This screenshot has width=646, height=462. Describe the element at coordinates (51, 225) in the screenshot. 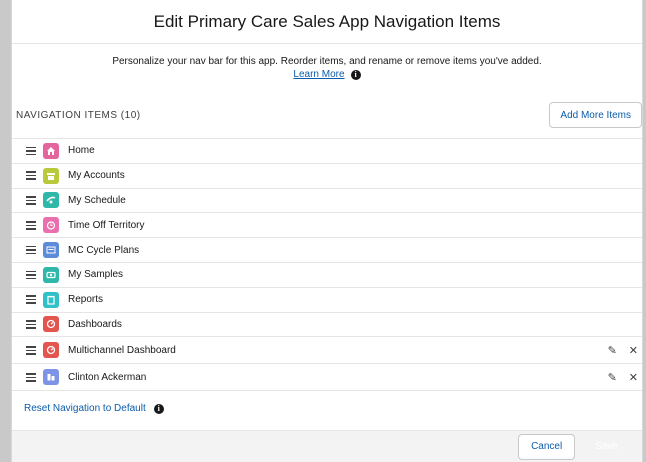

I see `clock-icon` at that location.